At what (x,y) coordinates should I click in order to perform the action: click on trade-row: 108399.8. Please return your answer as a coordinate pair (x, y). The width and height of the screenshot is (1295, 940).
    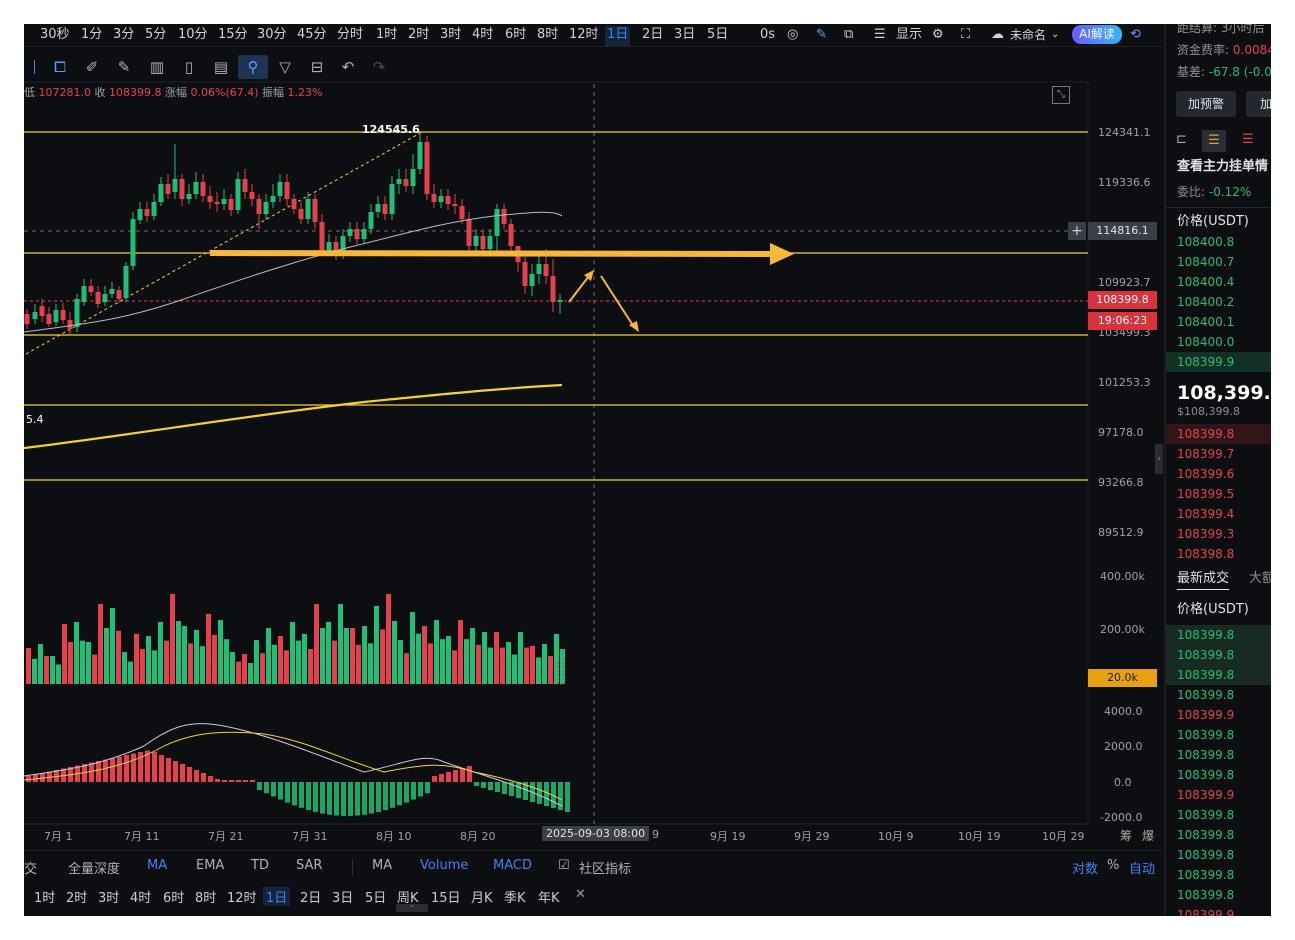
    Looking at the image, I should click on (1206, 855).